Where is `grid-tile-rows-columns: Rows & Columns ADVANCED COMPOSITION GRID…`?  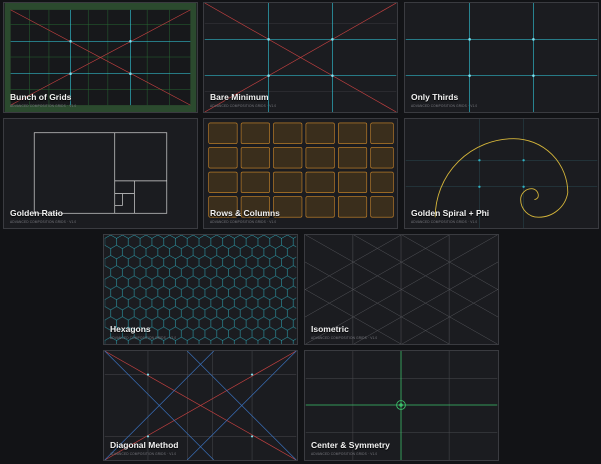
grid-tile-rows-columns: Rows & Columns ADVANCED COMPOSITION GRID… is located at coordinates (300, 173).